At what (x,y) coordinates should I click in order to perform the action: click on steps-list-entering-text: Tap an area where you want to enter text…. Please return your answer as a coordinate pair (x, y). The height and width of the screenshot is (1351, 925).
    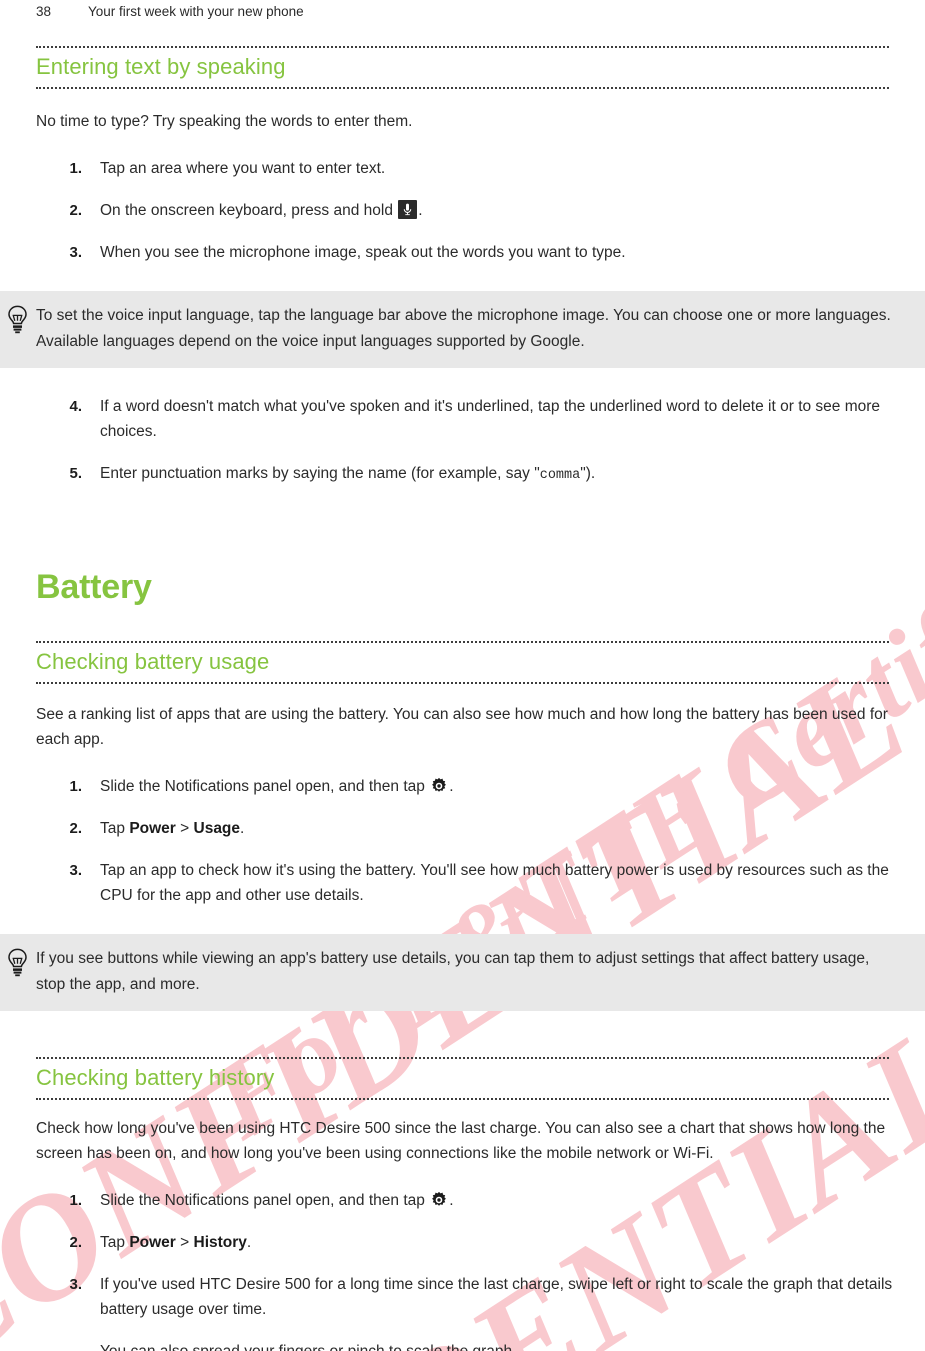
    Looking at the image, I should click on (462, 210).